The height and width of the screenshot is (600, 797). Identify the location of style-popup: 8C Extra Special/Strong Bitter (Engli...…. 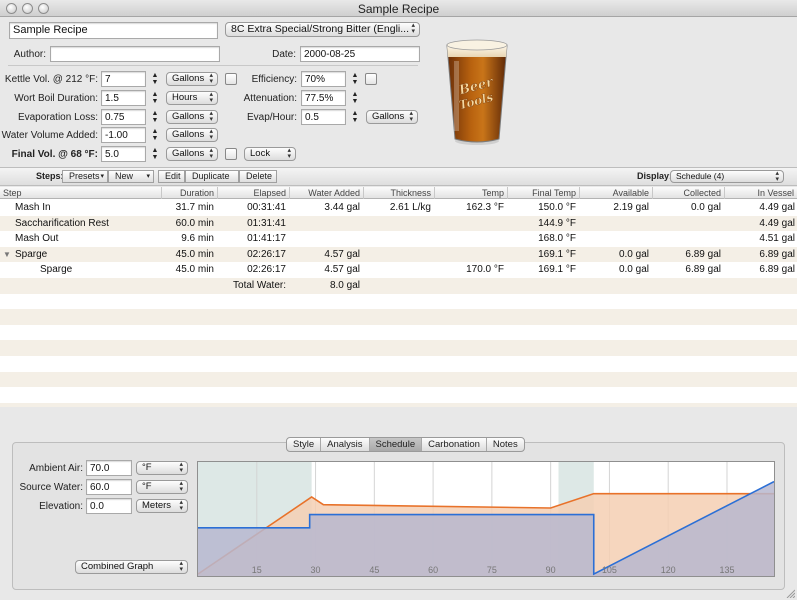
(322, 29).